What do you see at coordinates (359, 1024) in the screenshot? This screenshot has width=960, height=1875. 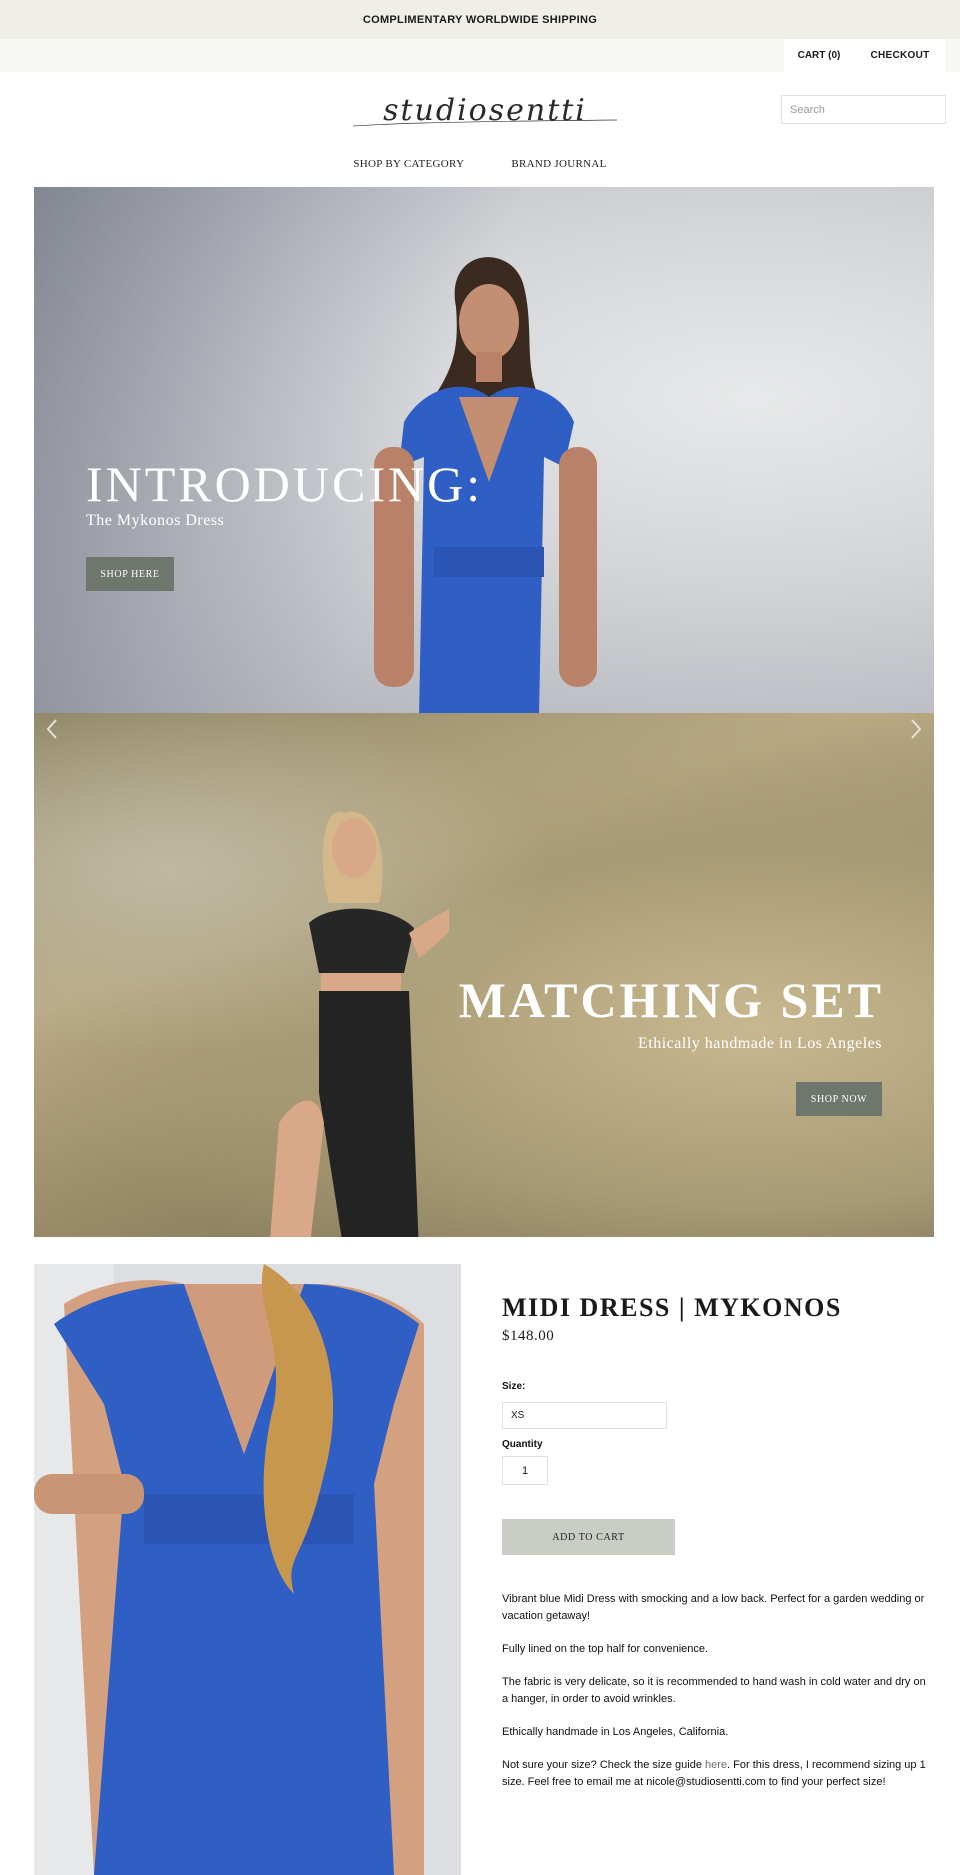 I see `model-black-set-image` at bounding box center [359, 1024].